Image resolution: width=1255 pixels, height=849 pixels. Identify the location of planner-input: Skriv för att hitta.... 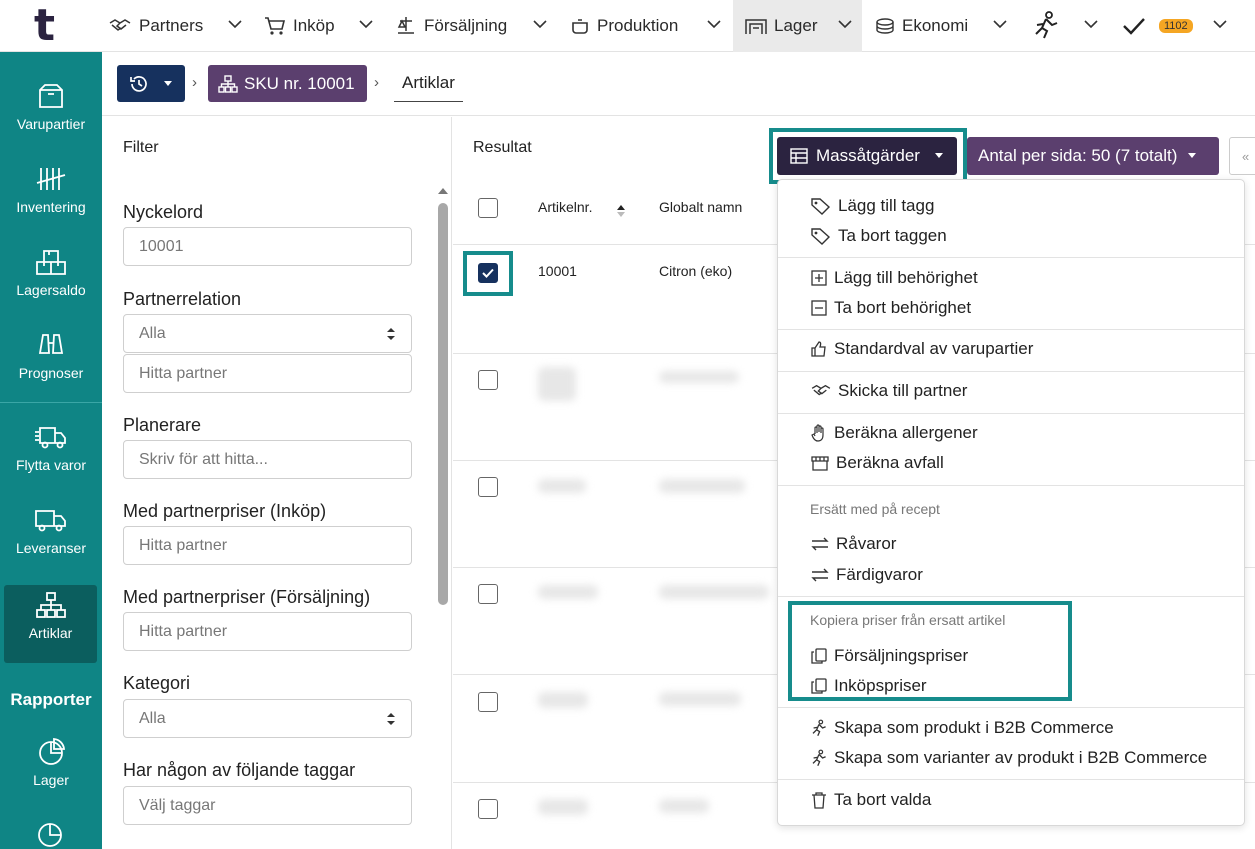
(267, 459).